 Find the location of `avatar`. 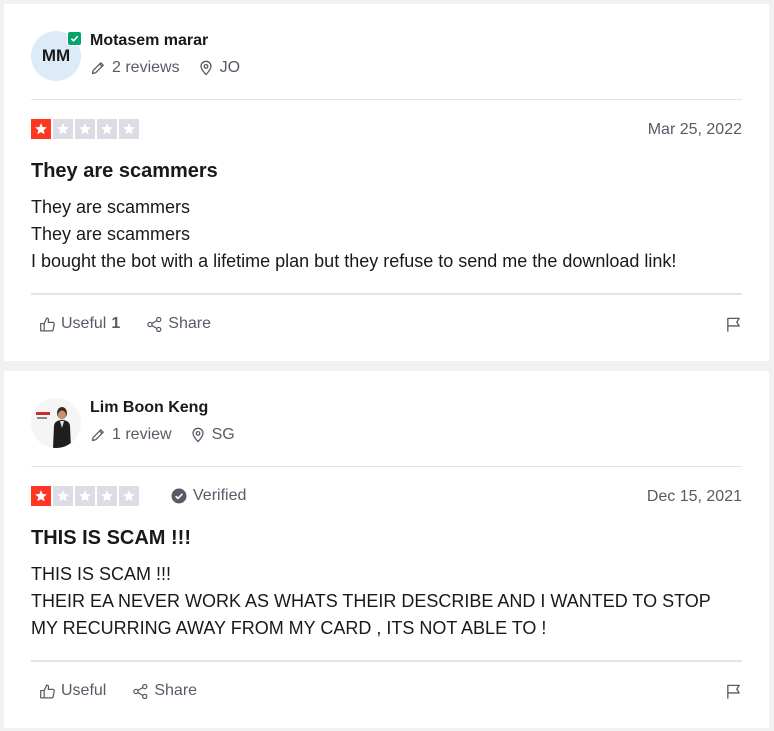

avatar is located at coordinates (56, 423).